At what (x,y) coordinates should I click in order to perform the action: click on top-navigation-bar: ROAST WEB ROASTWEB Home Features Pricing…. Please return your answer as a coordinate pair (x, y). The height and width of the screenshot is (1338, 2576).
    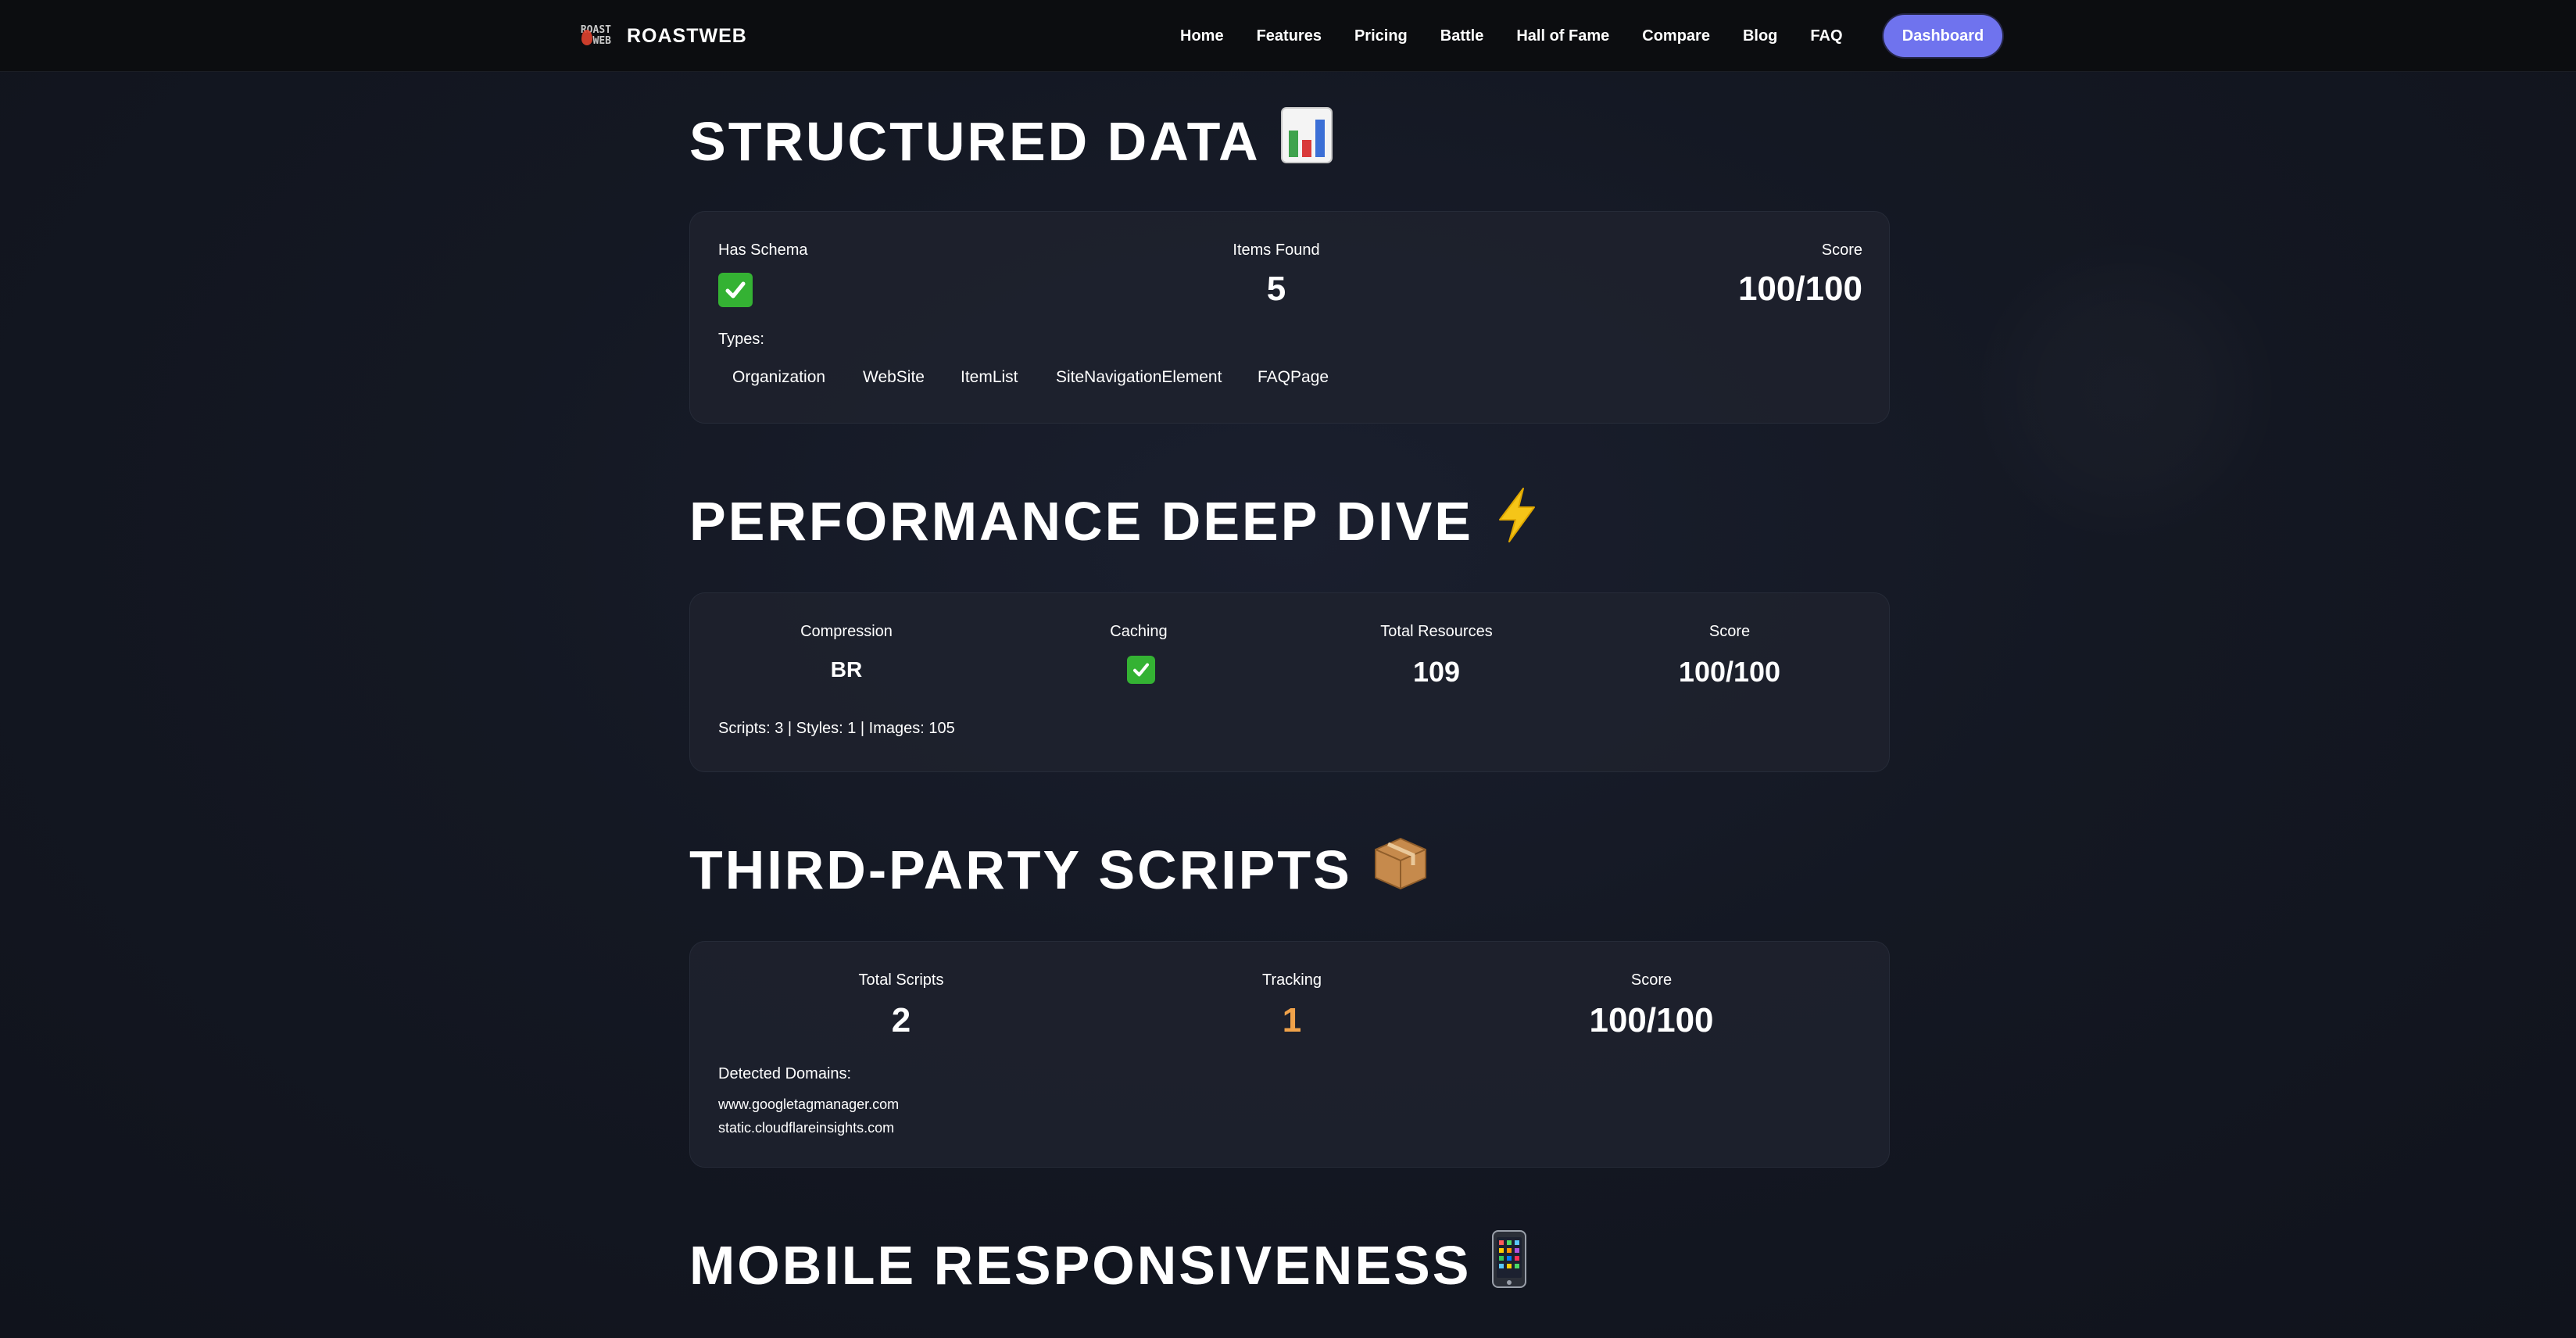
    Looking at the image, I should click on (1288, 36).